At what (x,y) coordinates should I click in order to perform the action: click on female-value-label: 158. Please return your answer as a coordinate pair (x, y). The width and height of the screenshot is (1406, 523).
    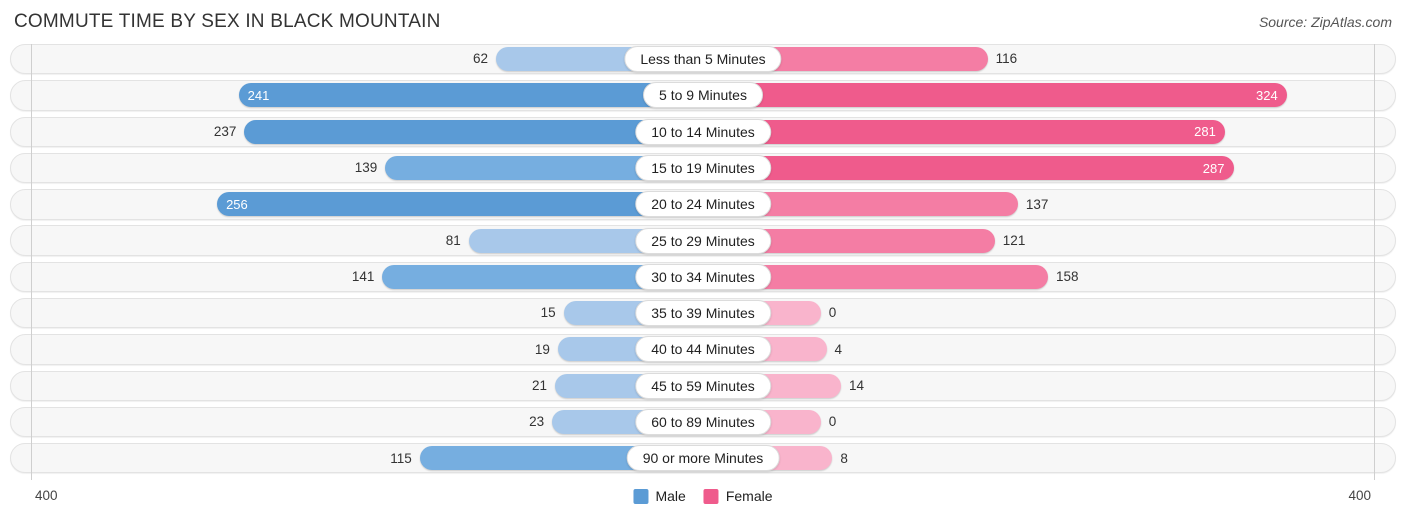
    Looking at the image, I should click on (1067, 277).